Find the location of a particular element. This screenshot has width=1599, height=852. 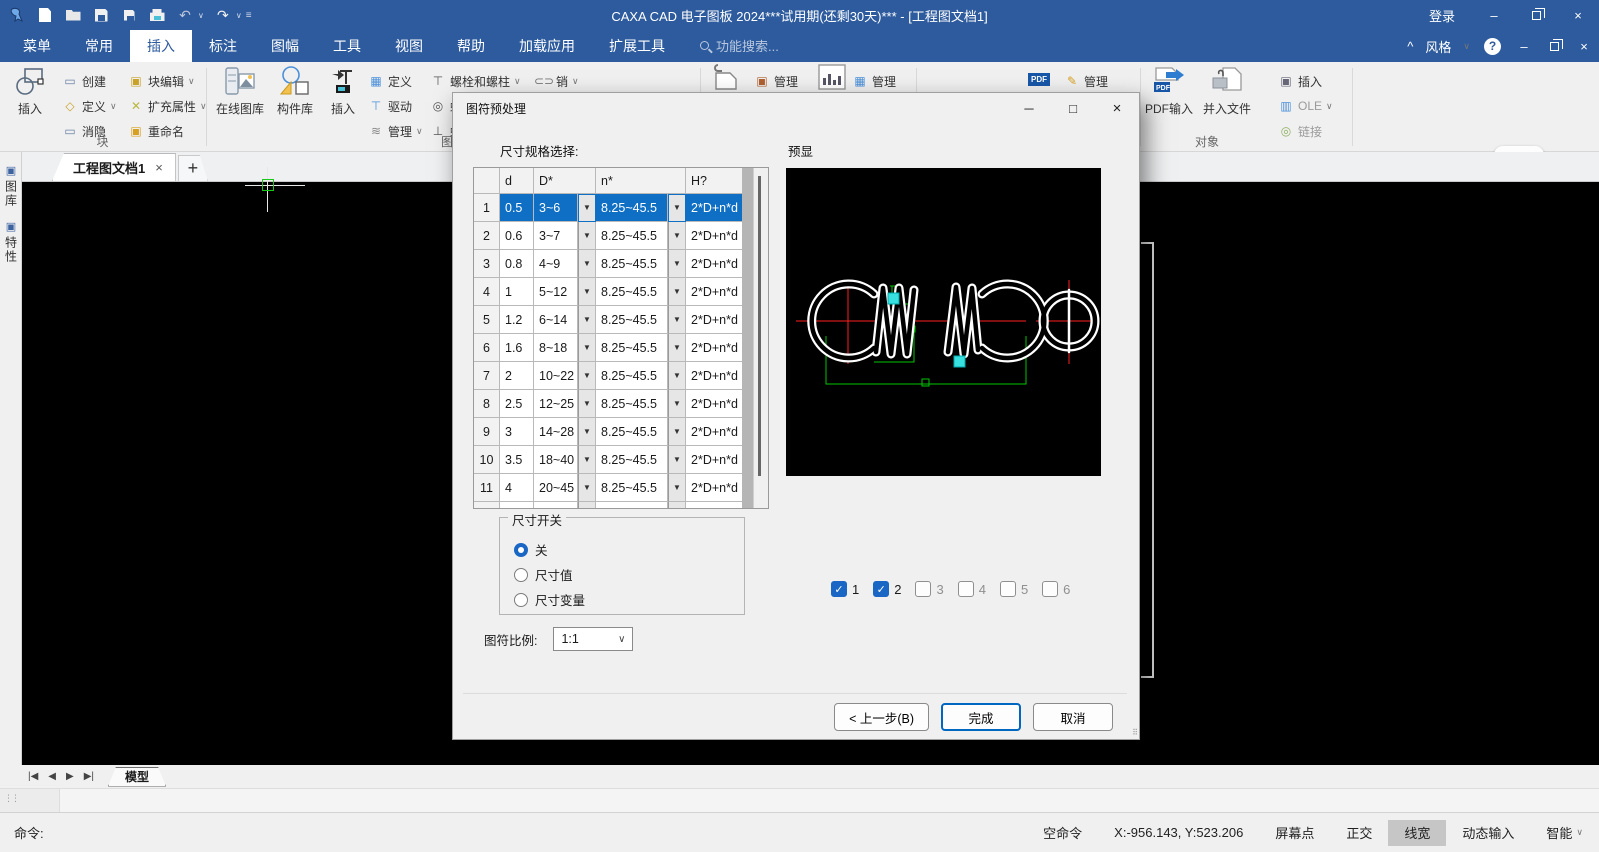

bolt-stud-button: ⊤ 螺栓和螺柱 ∨ is located at coordinates (475, 81).